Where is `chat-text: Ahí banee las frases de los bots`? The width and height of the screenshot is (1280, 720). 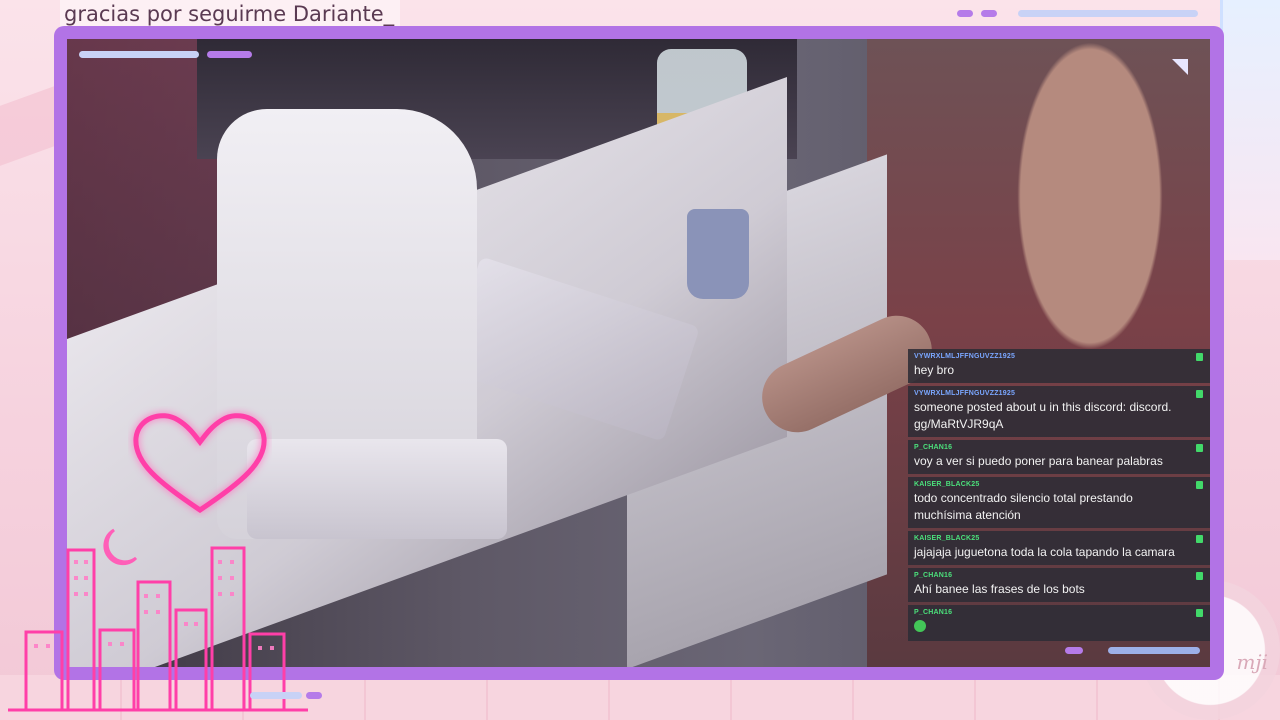 chat-text: Ahí banee las frases de los bots is located at coordinates (999, 589).